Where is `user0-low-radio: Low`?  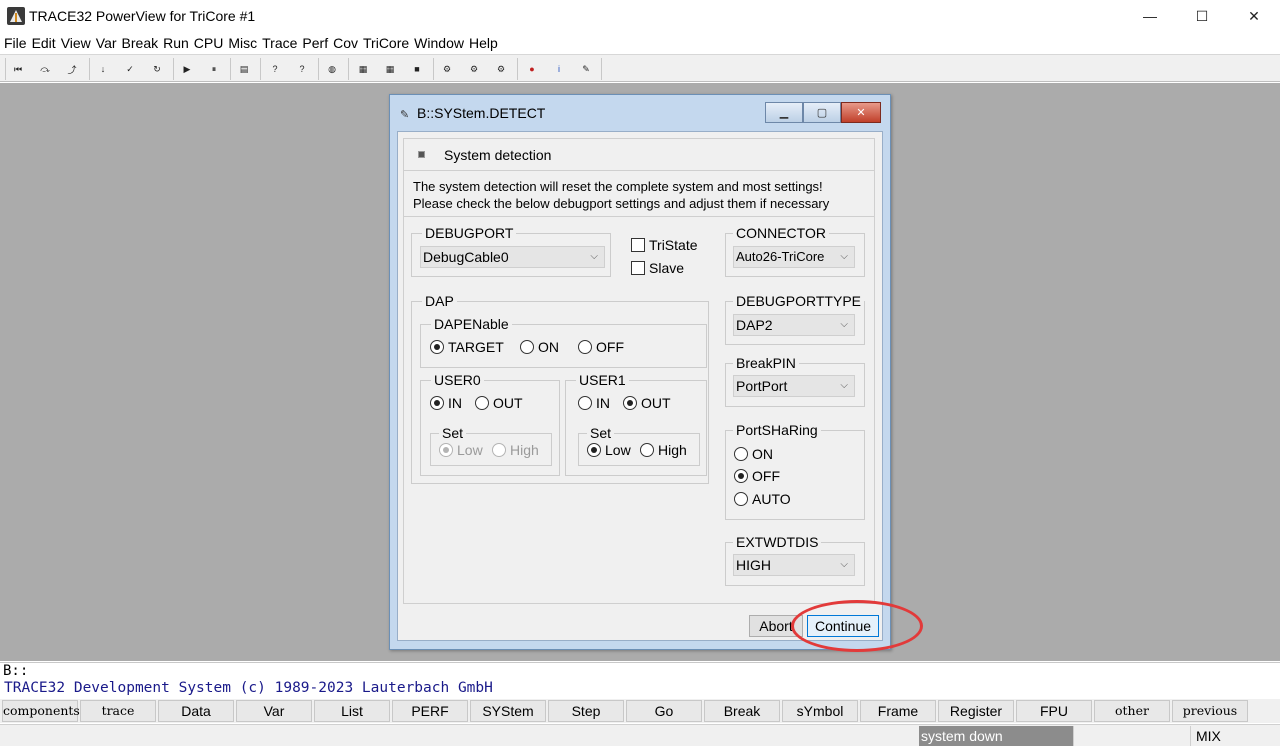
user0-low-radio: Low is located at coordinates (461, 450).